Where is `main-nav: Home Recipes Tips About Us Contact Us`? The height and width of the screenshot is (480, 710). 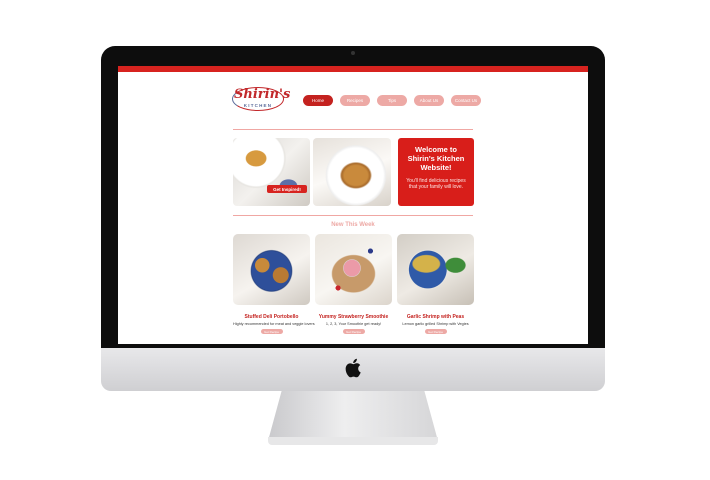
main-nav: Home Recipes Tips About Us Contact Us is located at coordinates (392, 100).